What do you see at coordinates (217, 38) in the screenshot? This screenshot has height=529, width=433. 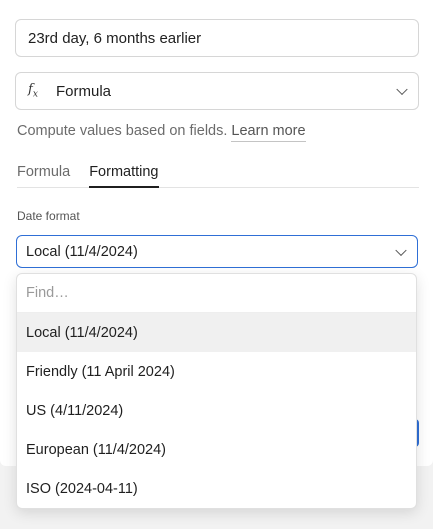 I see `field-name-input: 23rd day, 6 months earlier` at bounding box center [217, 38].